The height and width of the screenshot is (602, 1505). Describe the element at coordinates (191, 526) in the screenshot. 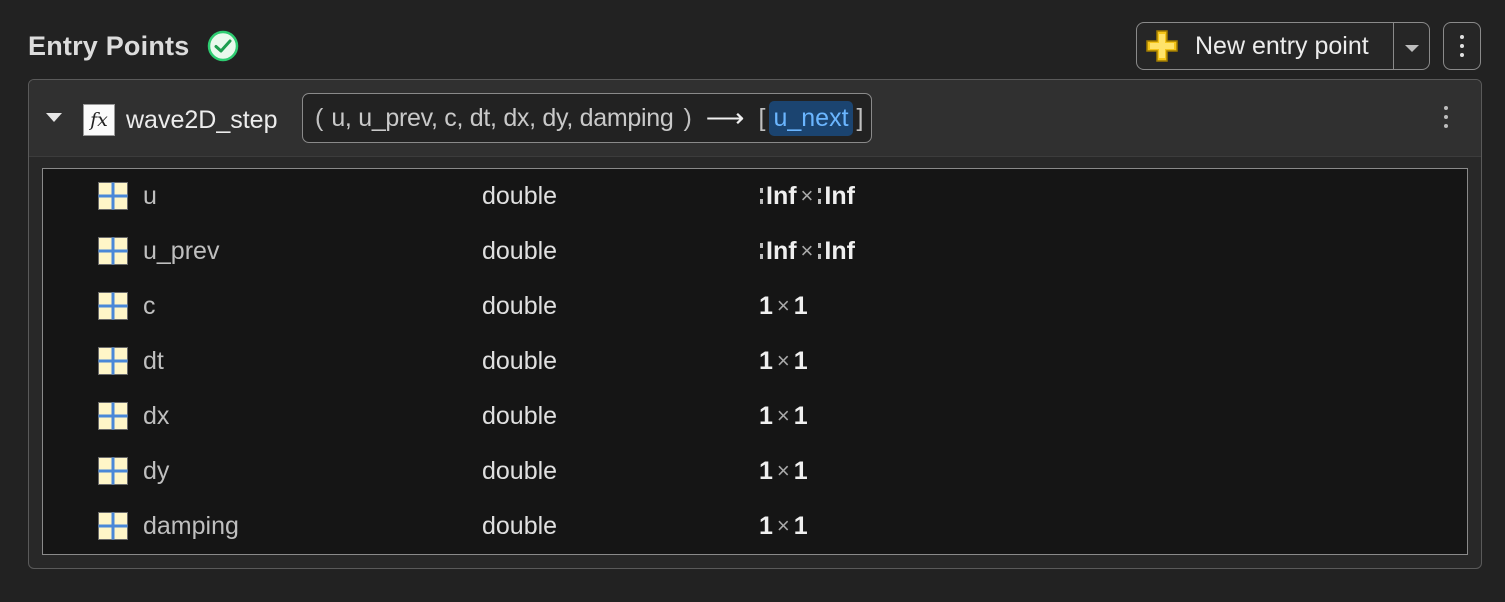

I see `argument-name: damping` at that location.